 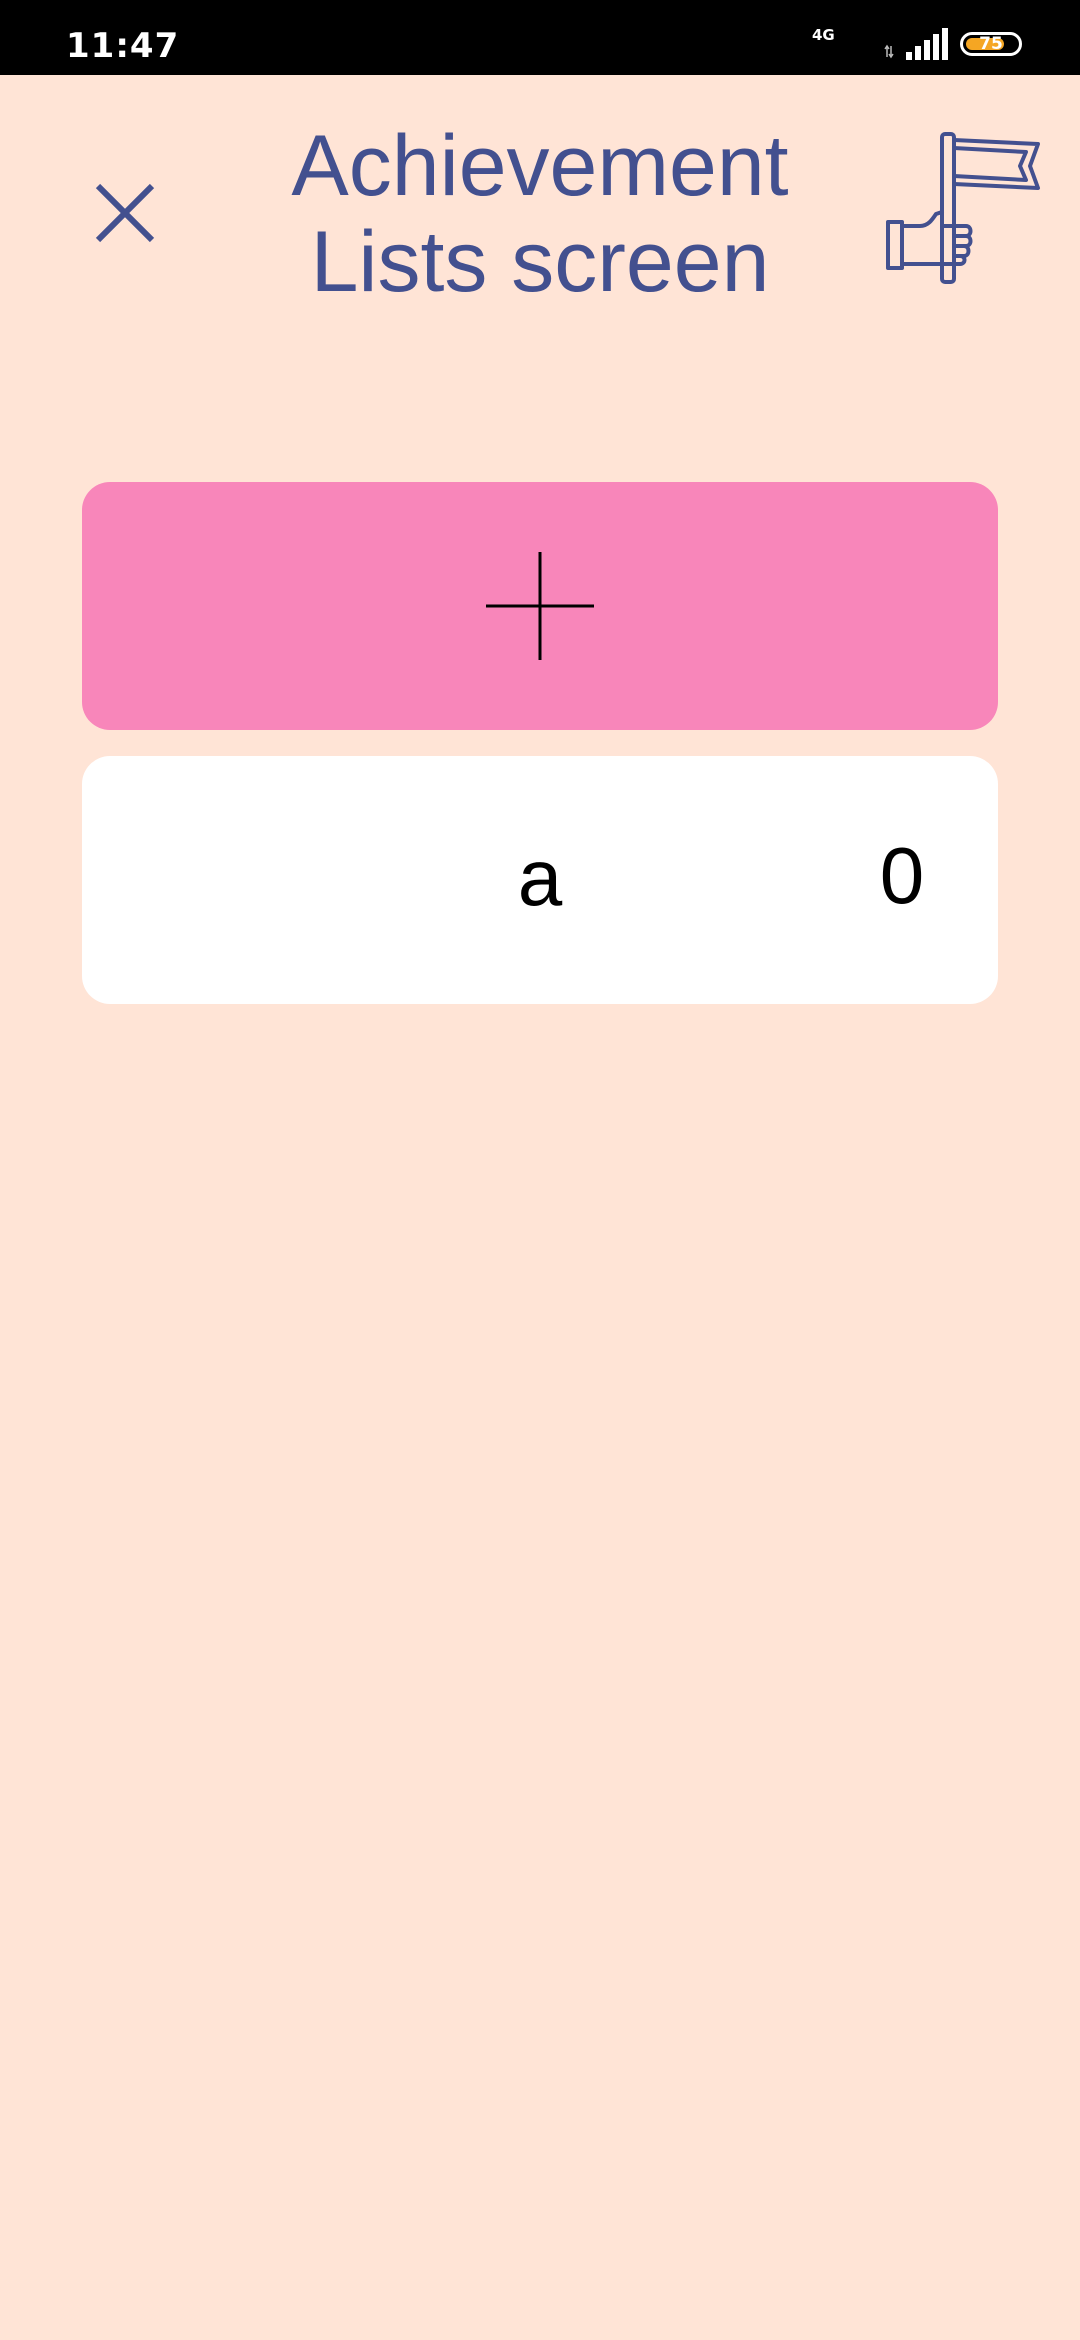 I want to click on plus-icon, so click(x=540, y=606).